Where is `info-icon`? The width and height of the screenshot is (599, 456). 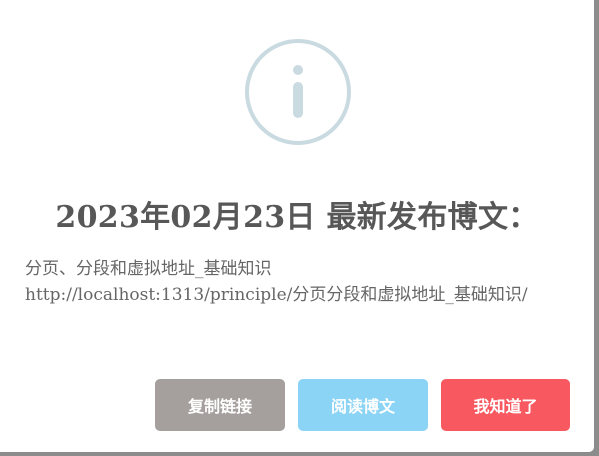 info-icon is located at coordinates (298, 92).